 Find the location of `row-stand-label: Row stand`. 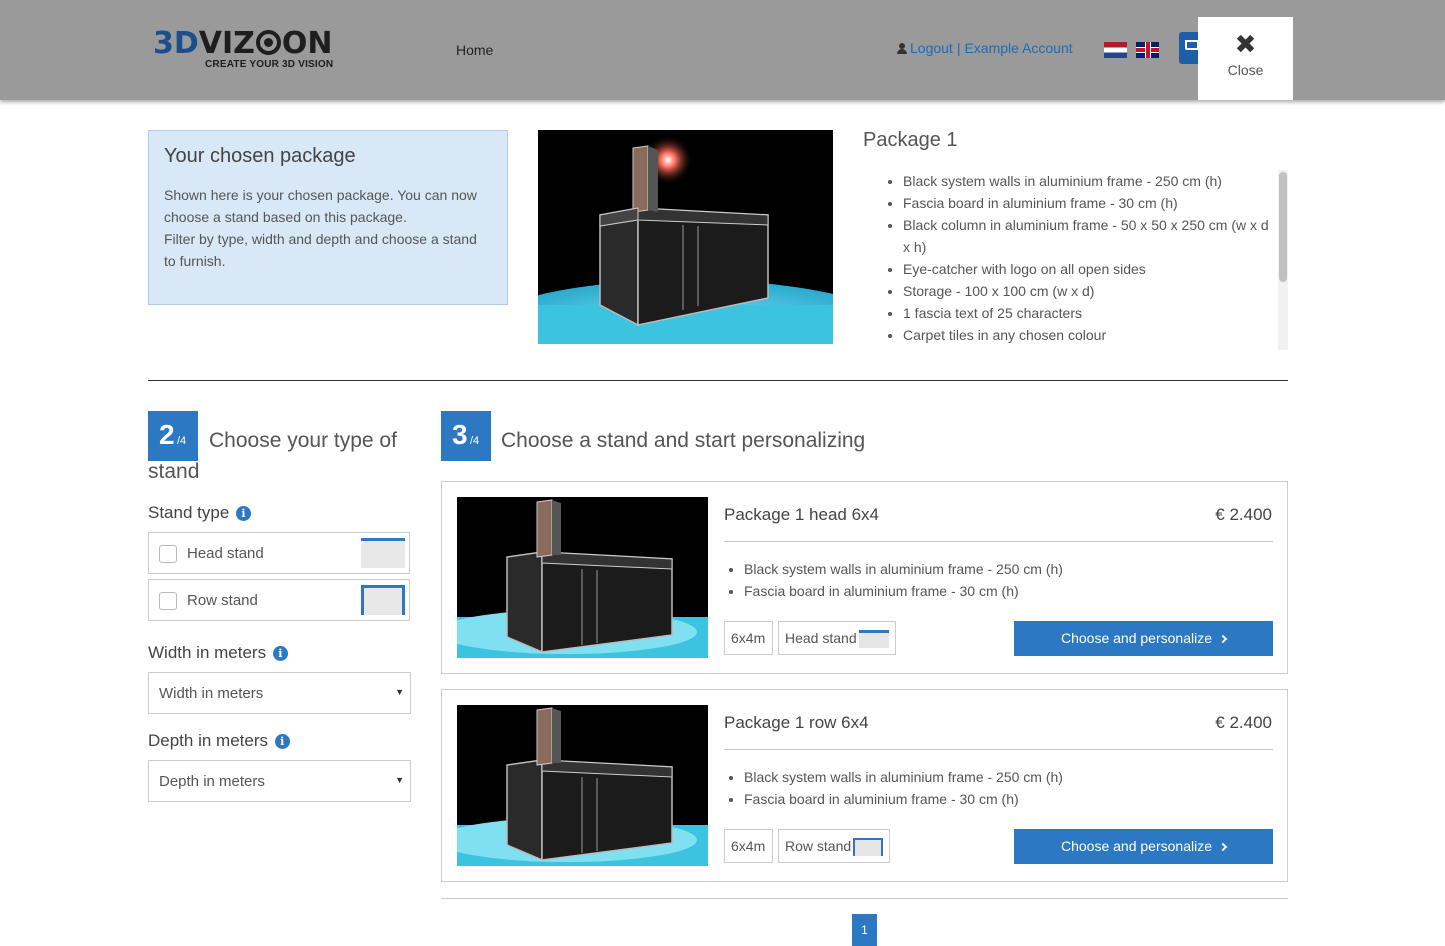

row-stand-label: Row stand is located at coordinates (222, 600).